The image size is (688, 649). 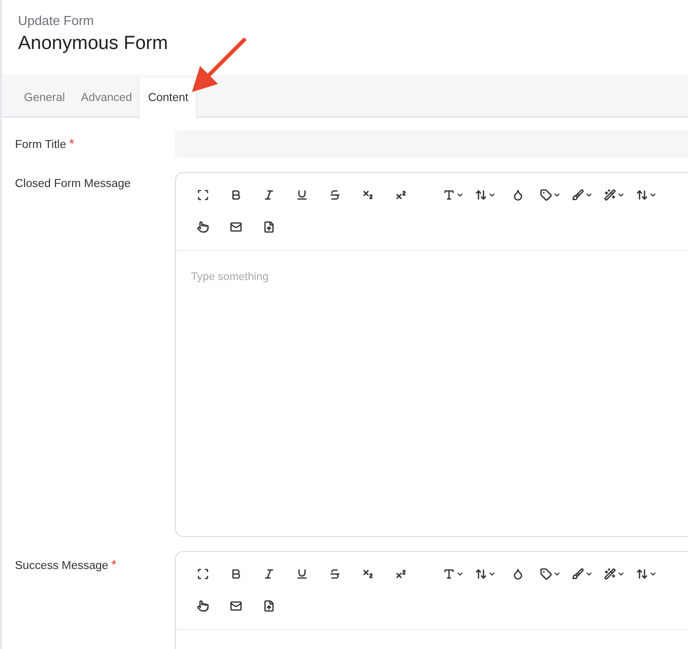 I want to click on field-label: Closed Form Message, so click(x=73, y=184).